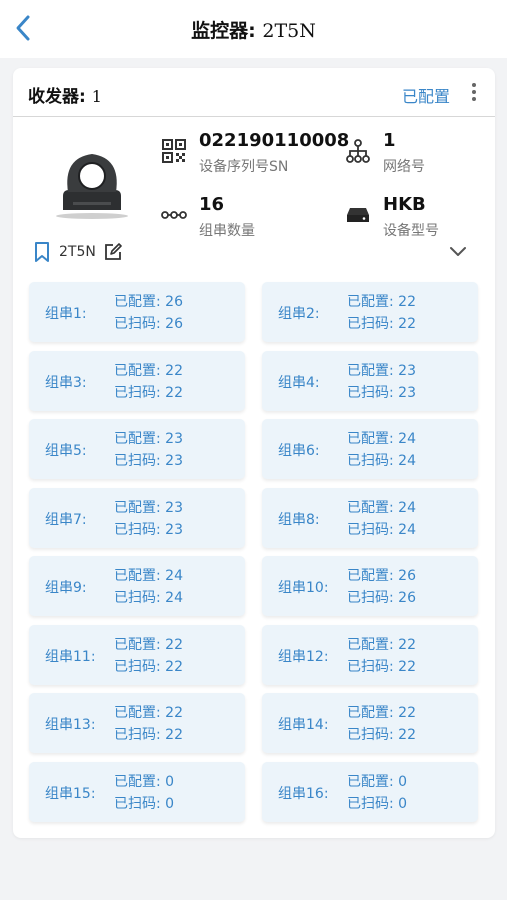  I want to click on bookmark-icon, so click(42, 252).